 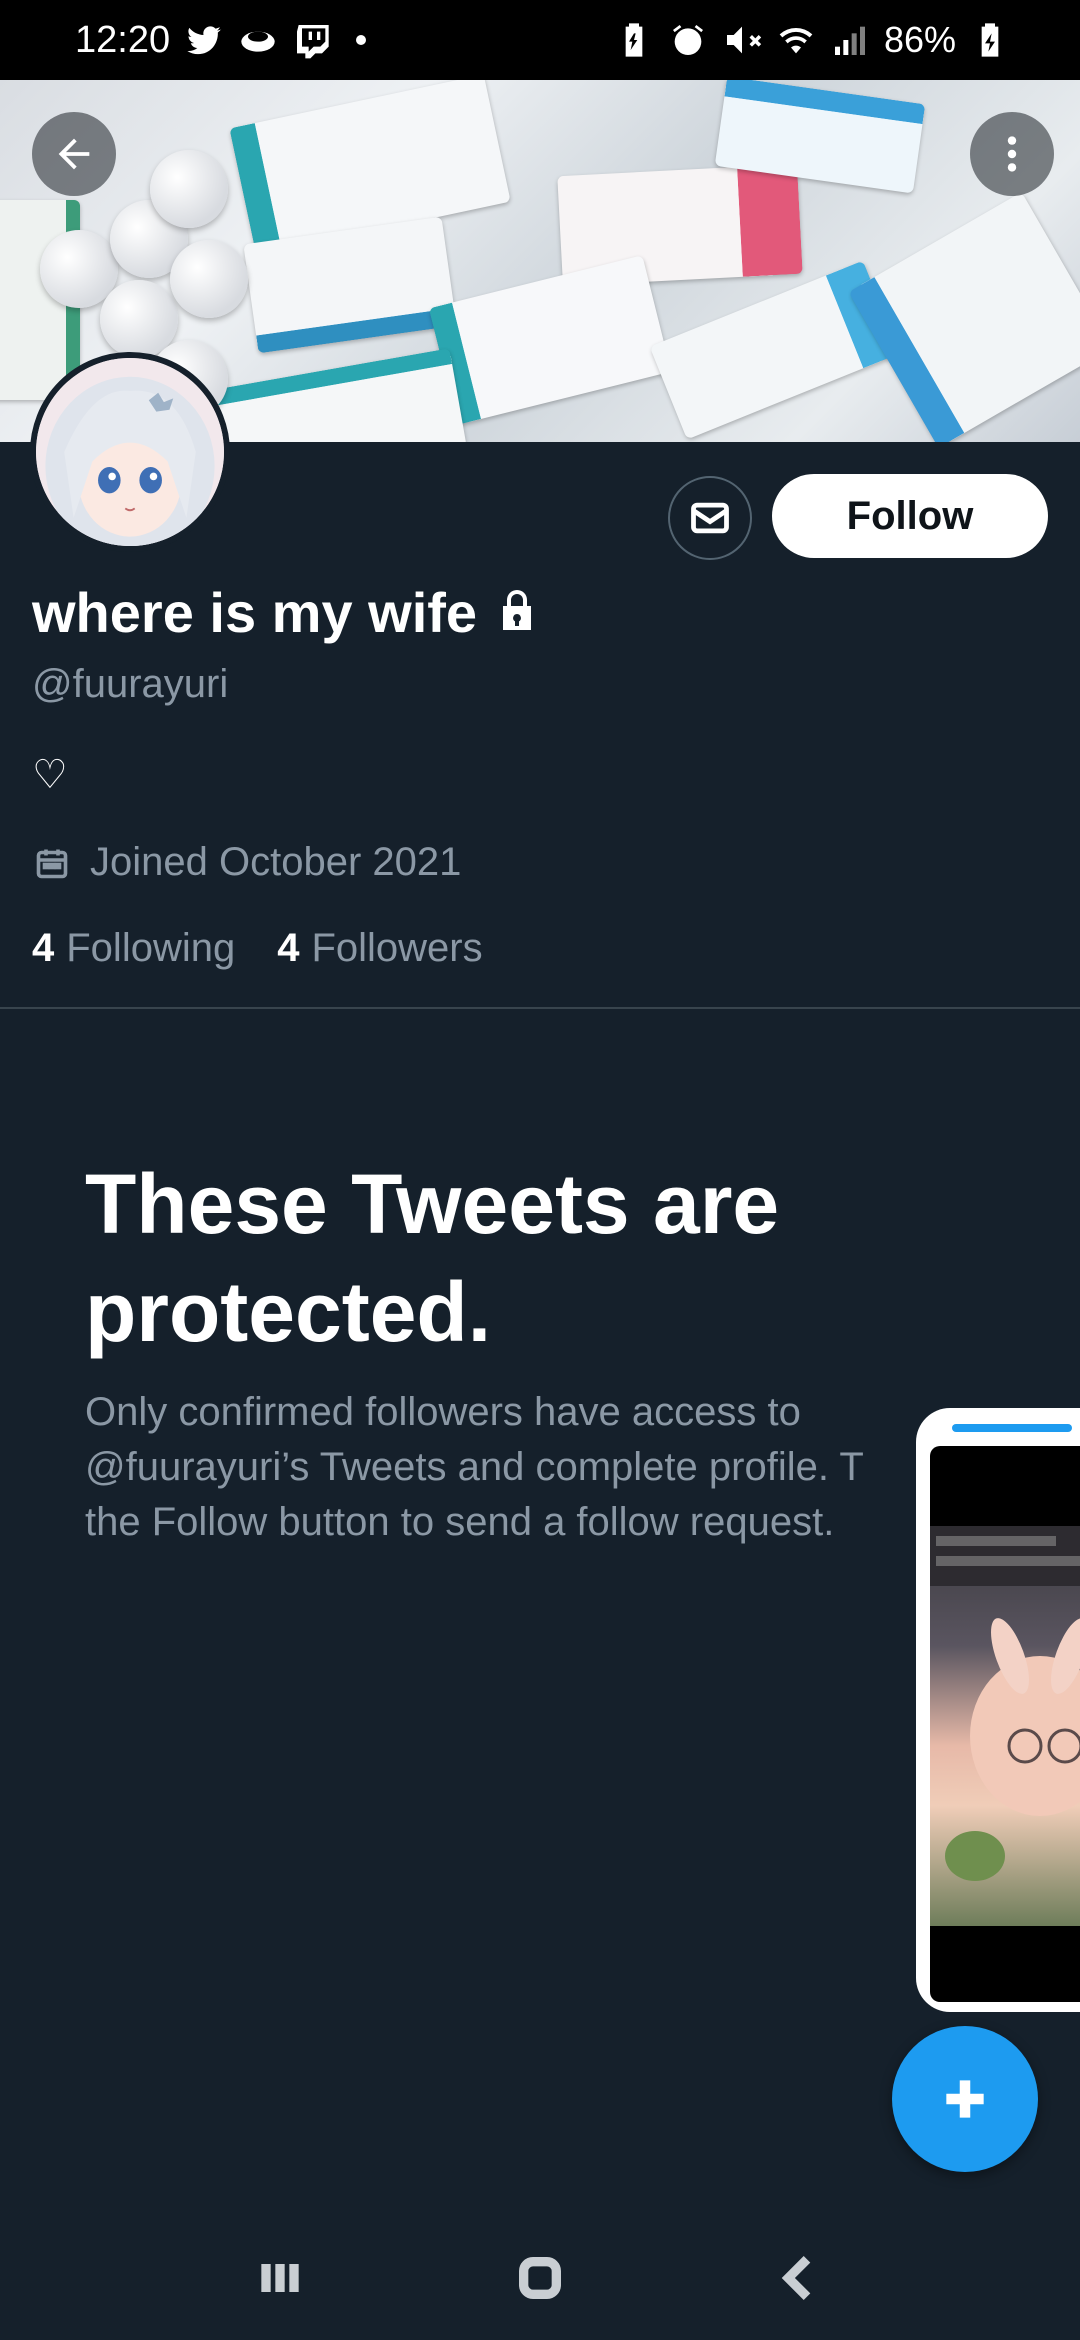 What do you see at coordinates (312, 40) in the screenshot?
I see `twitch-icon` at bounding box center [312, 40].